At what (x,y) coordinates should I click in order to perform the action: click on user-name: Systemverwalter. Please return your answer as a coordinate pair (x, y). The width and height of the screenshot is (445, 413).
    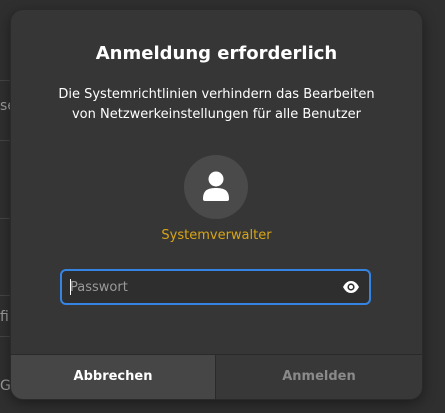
    Looking at the image, I should click on (216, 235).